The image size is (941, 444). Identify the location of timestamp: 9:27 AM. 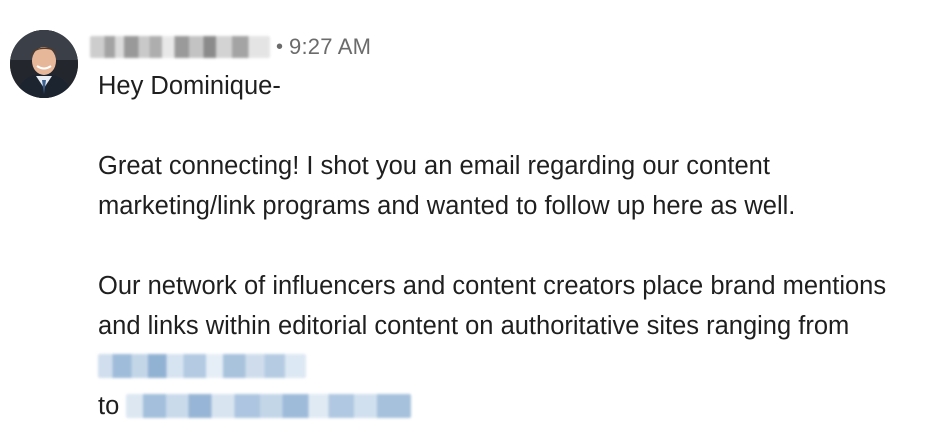
(330, 46).